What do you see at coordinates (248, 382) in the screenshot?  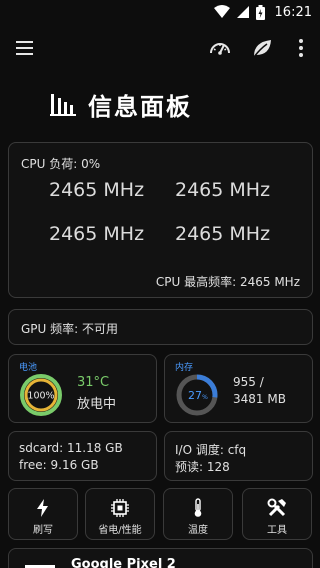 I see `memory-used: 955 /` at bounding box center [248, 382].